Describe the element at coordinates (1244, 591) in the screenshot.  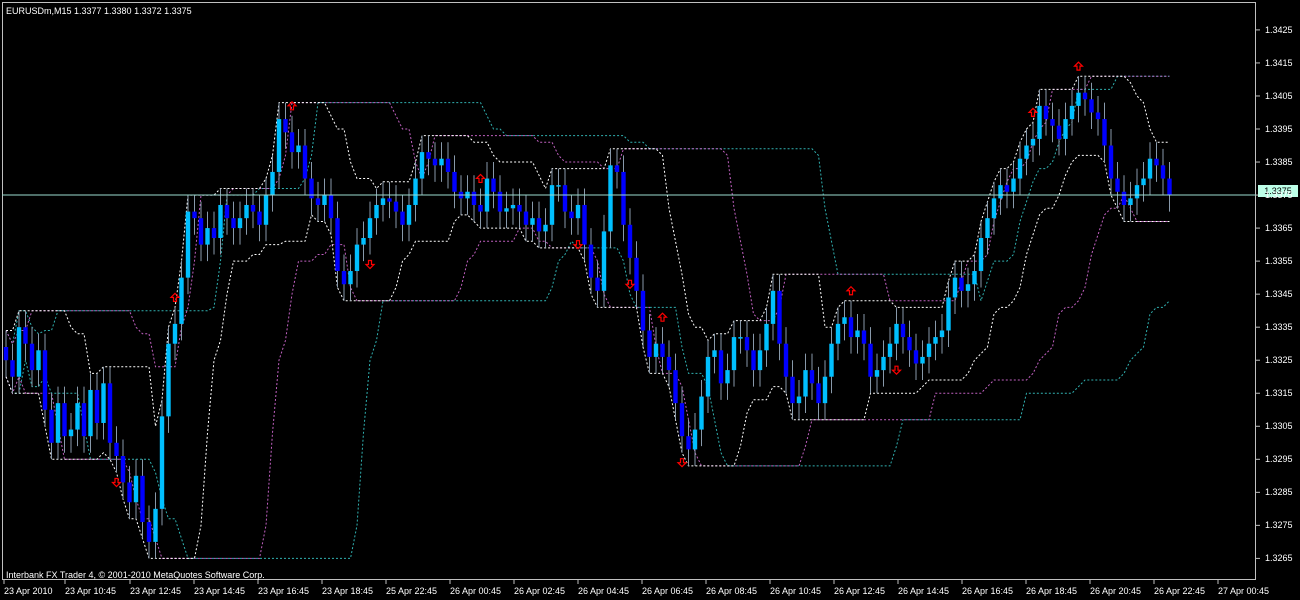
I see `time-tick-label: 27 Apr 00:45` at that location.